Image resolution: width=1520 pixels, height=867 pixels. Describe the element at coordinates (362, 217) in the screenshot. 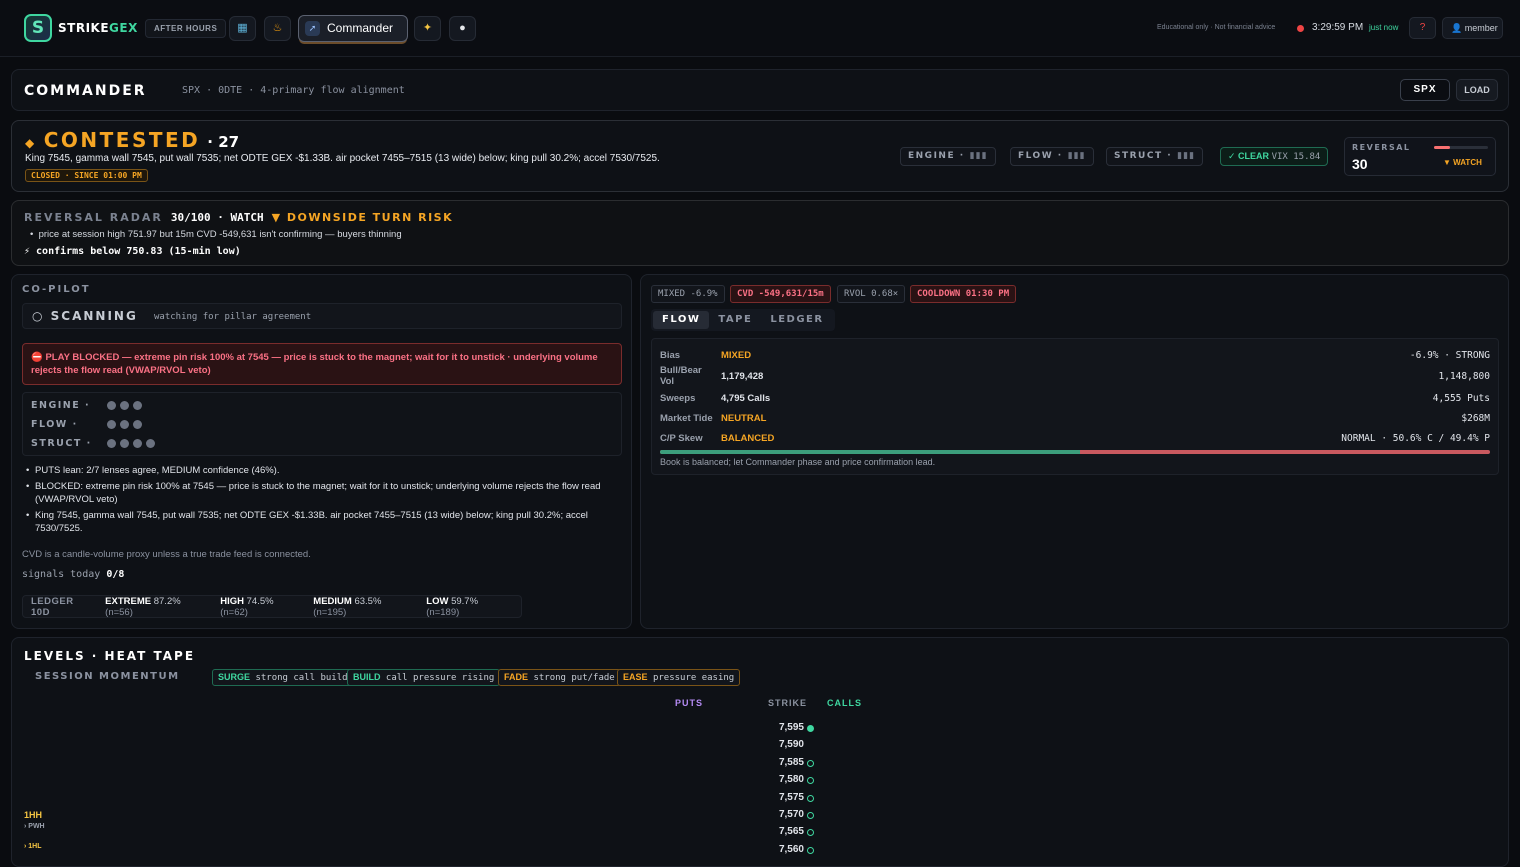

I see `radar-risk: ▼ DOWNSIDE TURN RISK` at that location.